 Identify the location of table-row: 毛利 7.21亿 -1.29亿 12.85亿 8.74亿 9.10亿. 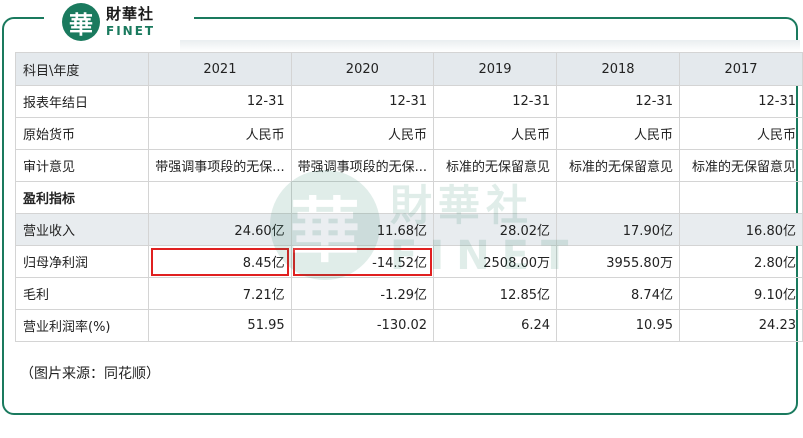
(408, 293).